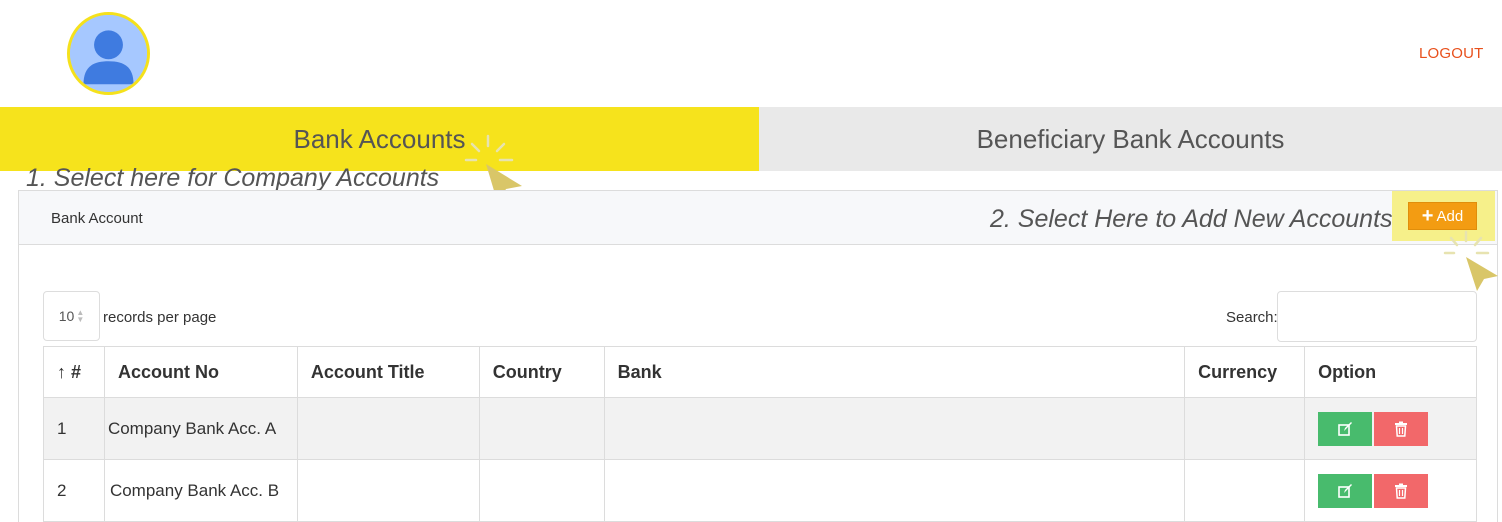 Image resolution: width=1502 pixels, height=522 pixels. I want to click on page-length-value: 10, so click(66, 316).